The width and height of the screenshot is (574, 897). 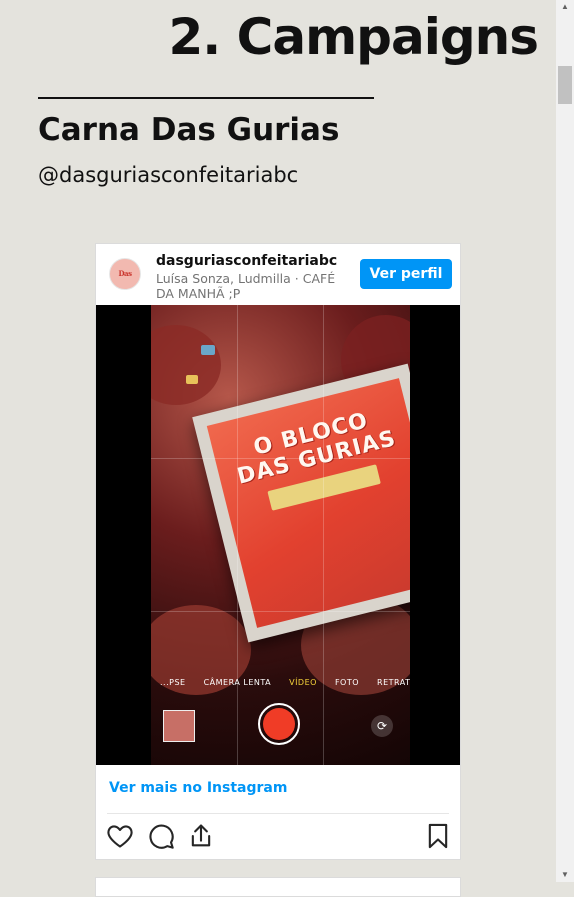 I want to click on heart-icon, so click(x=120, y=836).